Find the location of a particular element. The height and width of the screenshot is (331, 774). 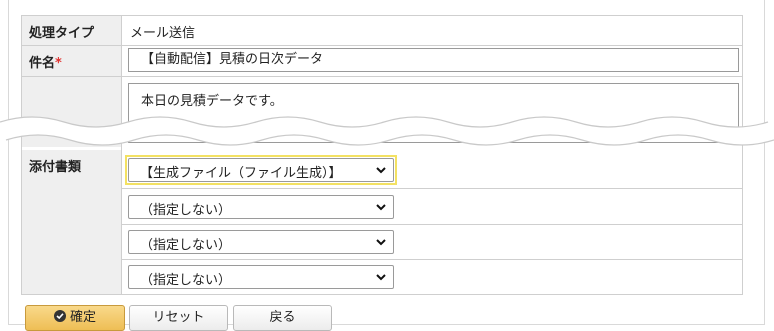

attachment-select-4: （指定しない） is located at coordinates (261, 277).